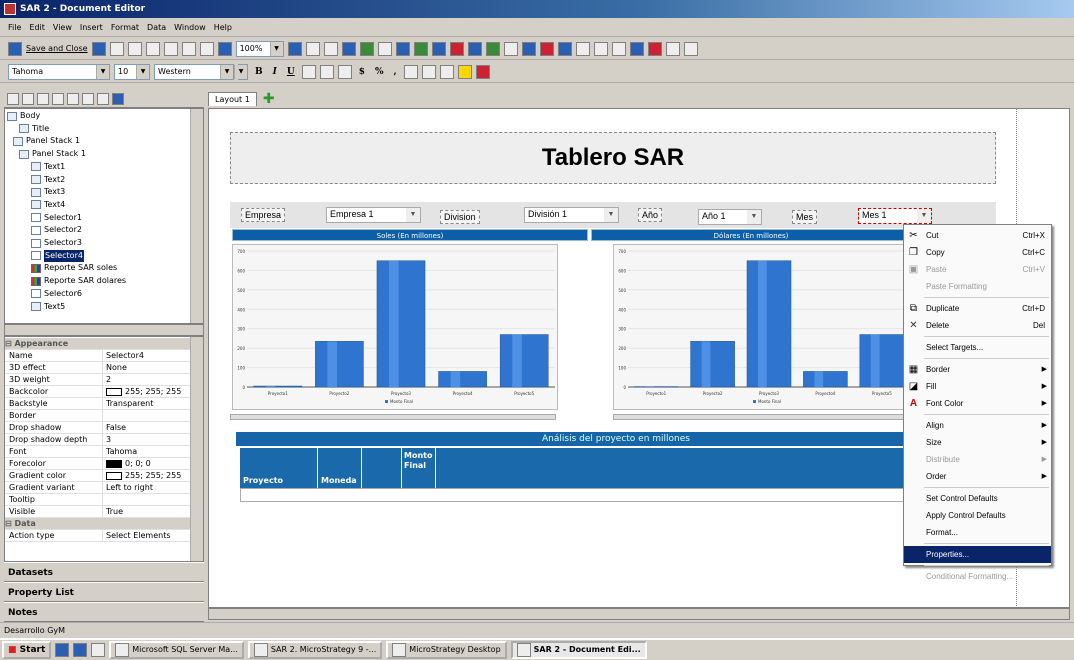  Describe the element at coordinates (151, 367) in the screenshot. I see `property-value: None` at that location.